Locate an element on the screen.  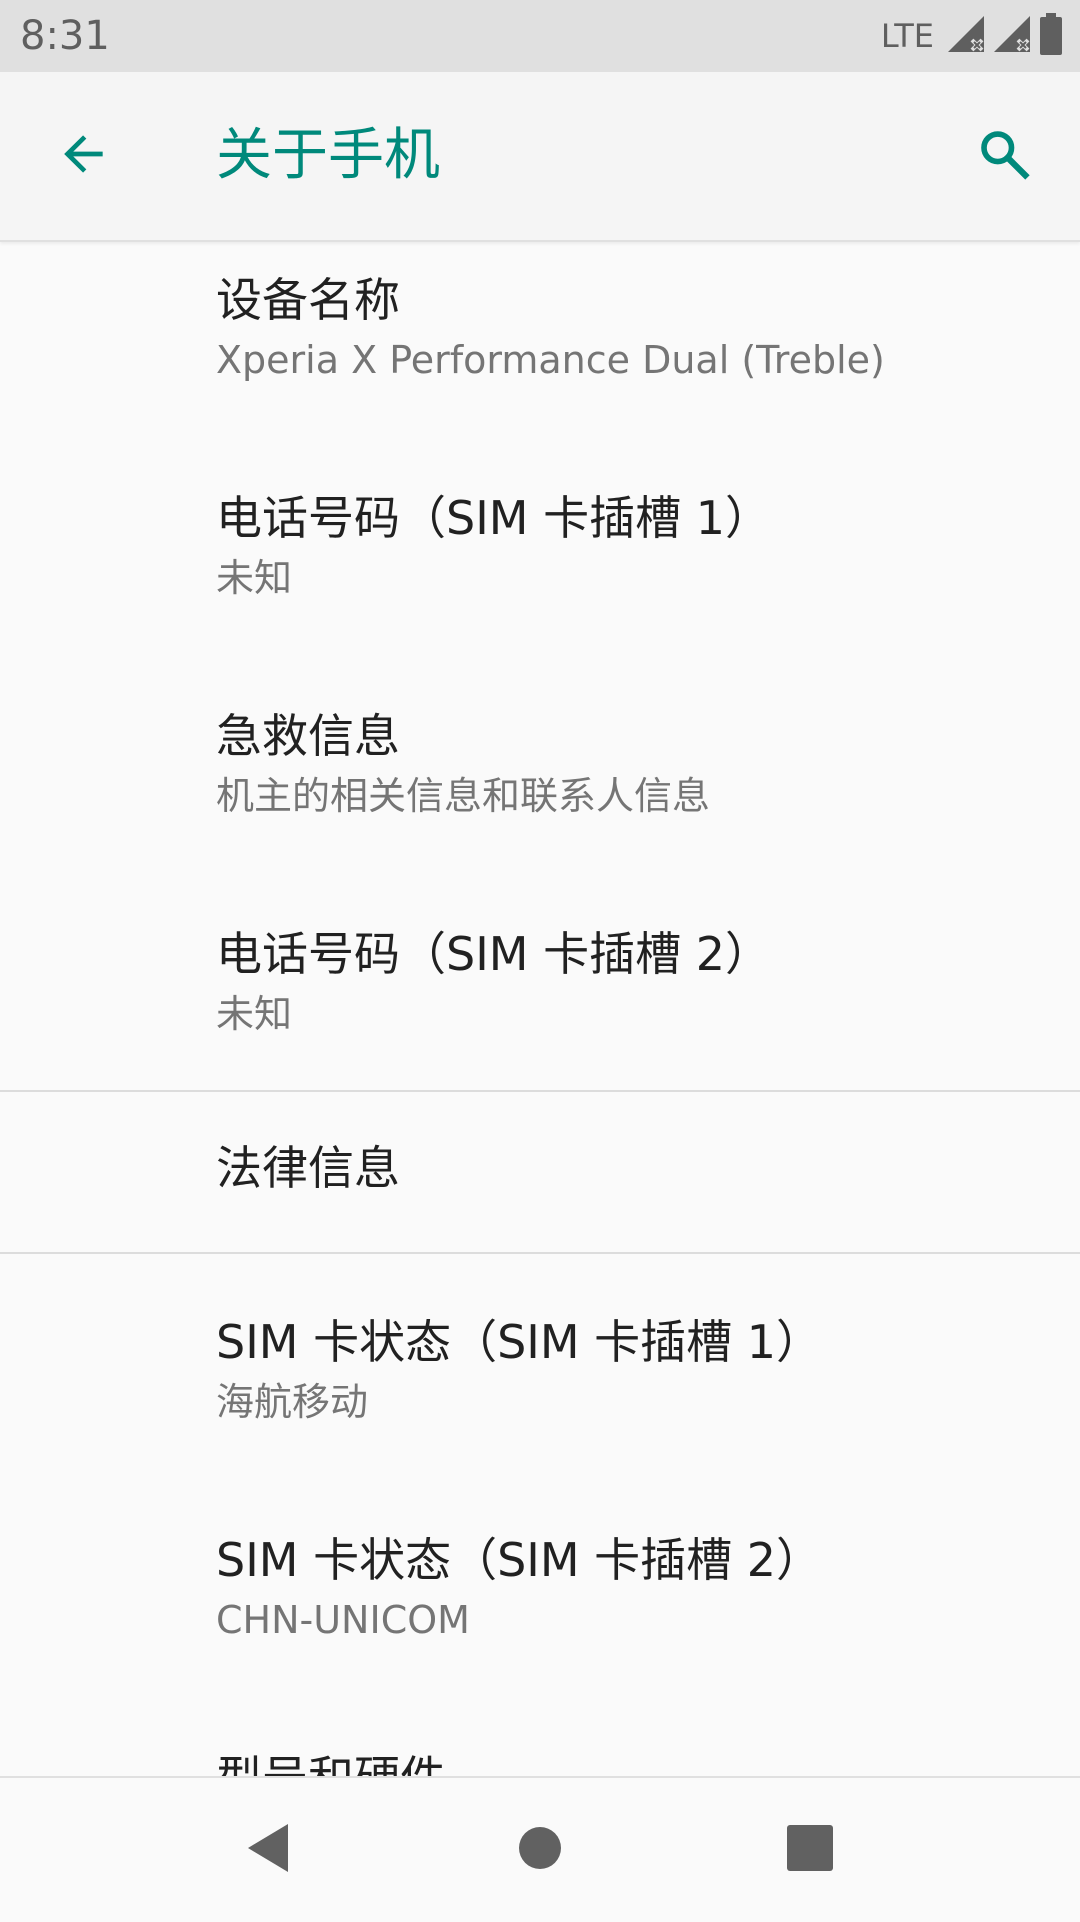
list-item-device-name: 设备名称 Xperia X Performance Dual (Treble) is located at coordinates (540, 351).